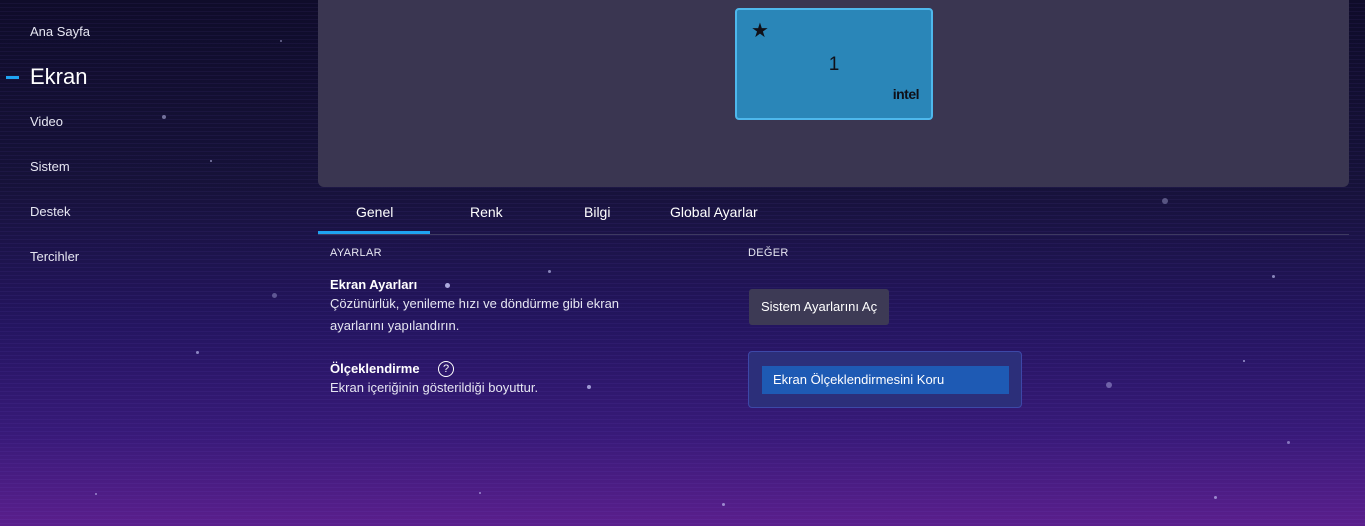  I want to click on sidebar-item-video: Video, so click(46, 121).